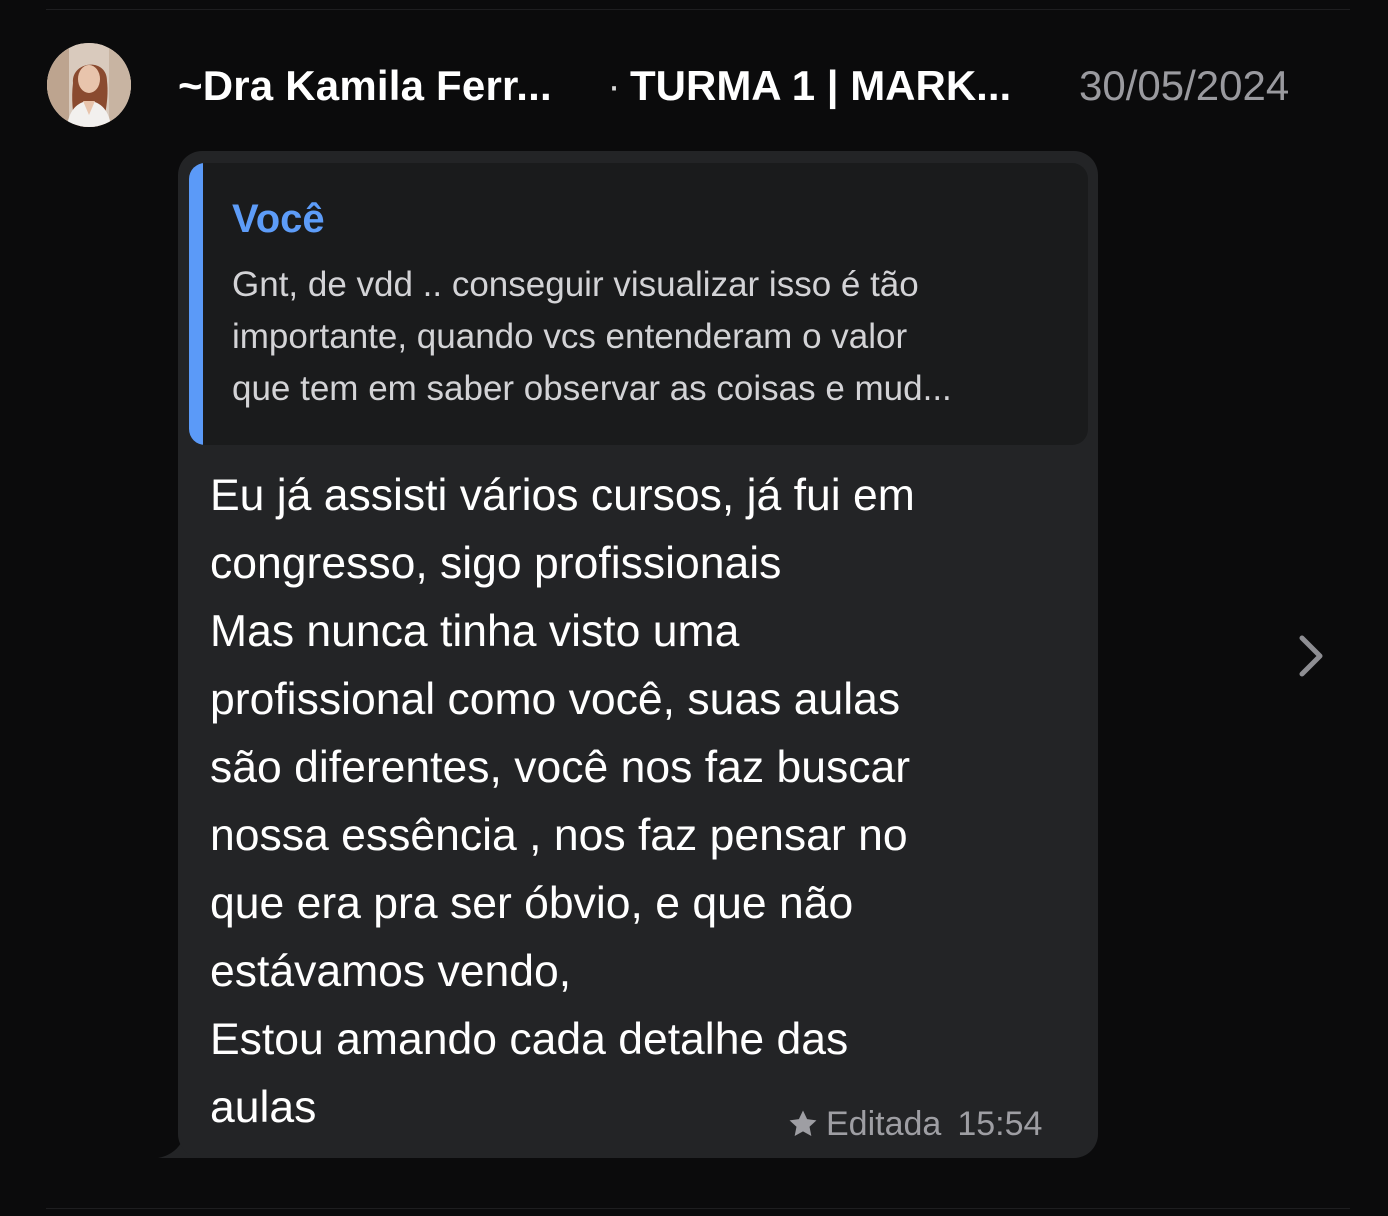  I want to click on quote-accent-bar, so click(196, 304).